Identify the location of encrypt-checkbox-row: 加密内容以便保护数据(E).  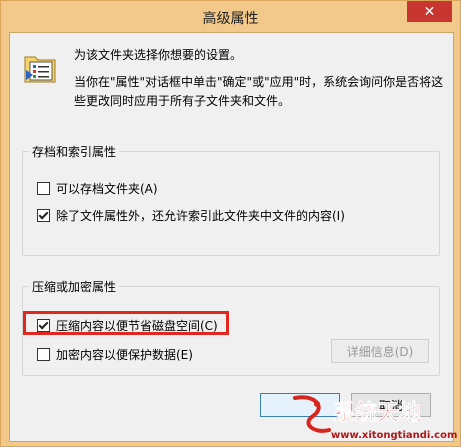
(115, 354).